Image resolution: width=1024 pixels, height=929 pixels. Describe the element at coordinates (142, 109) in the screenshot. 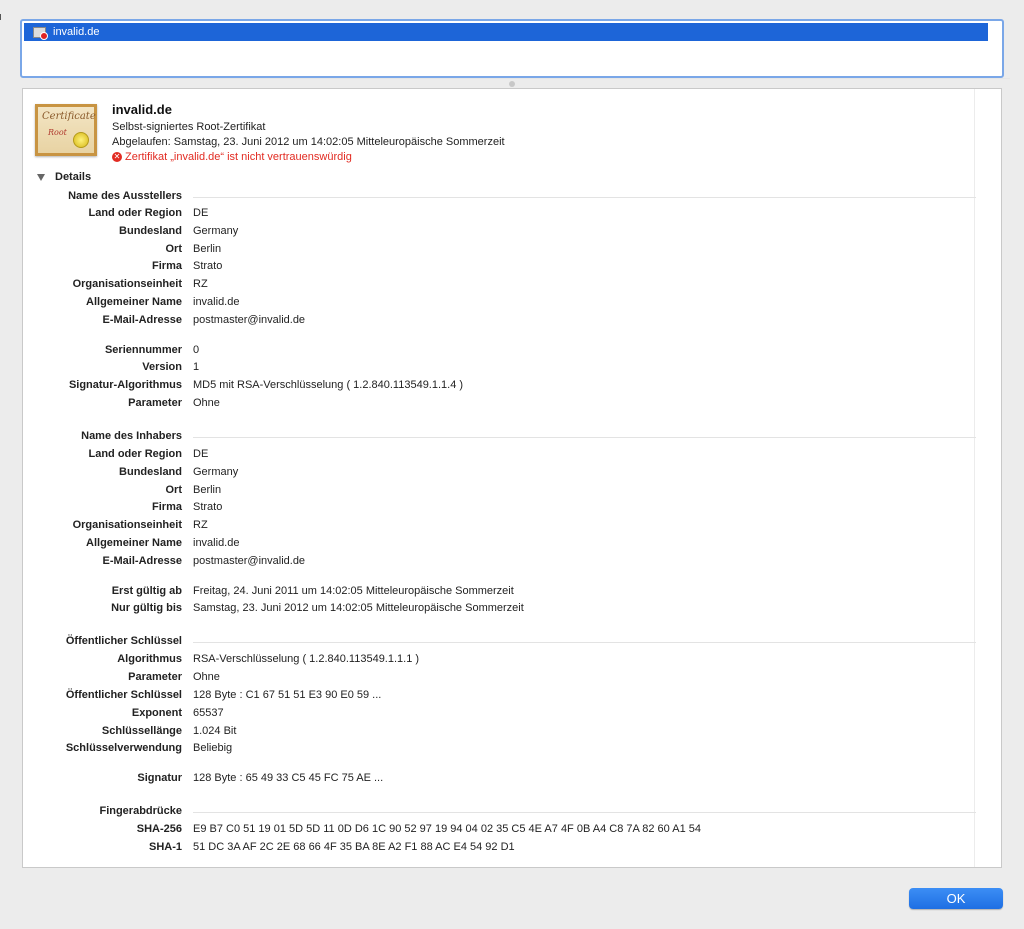

I see `certificate-title: invalid.de` at that location.